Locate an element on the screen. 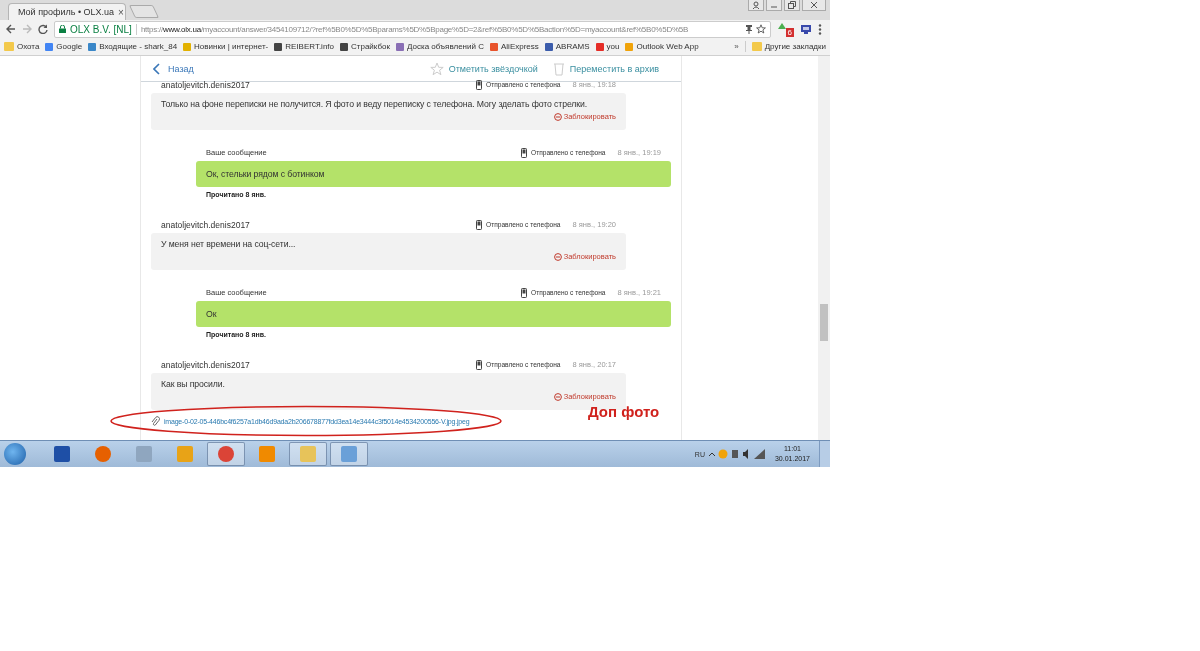 The width and height of the screenshot is (1200, 651). browser-tab: Мой профиль • OLX.ua × is located at coordinates (67, 11).